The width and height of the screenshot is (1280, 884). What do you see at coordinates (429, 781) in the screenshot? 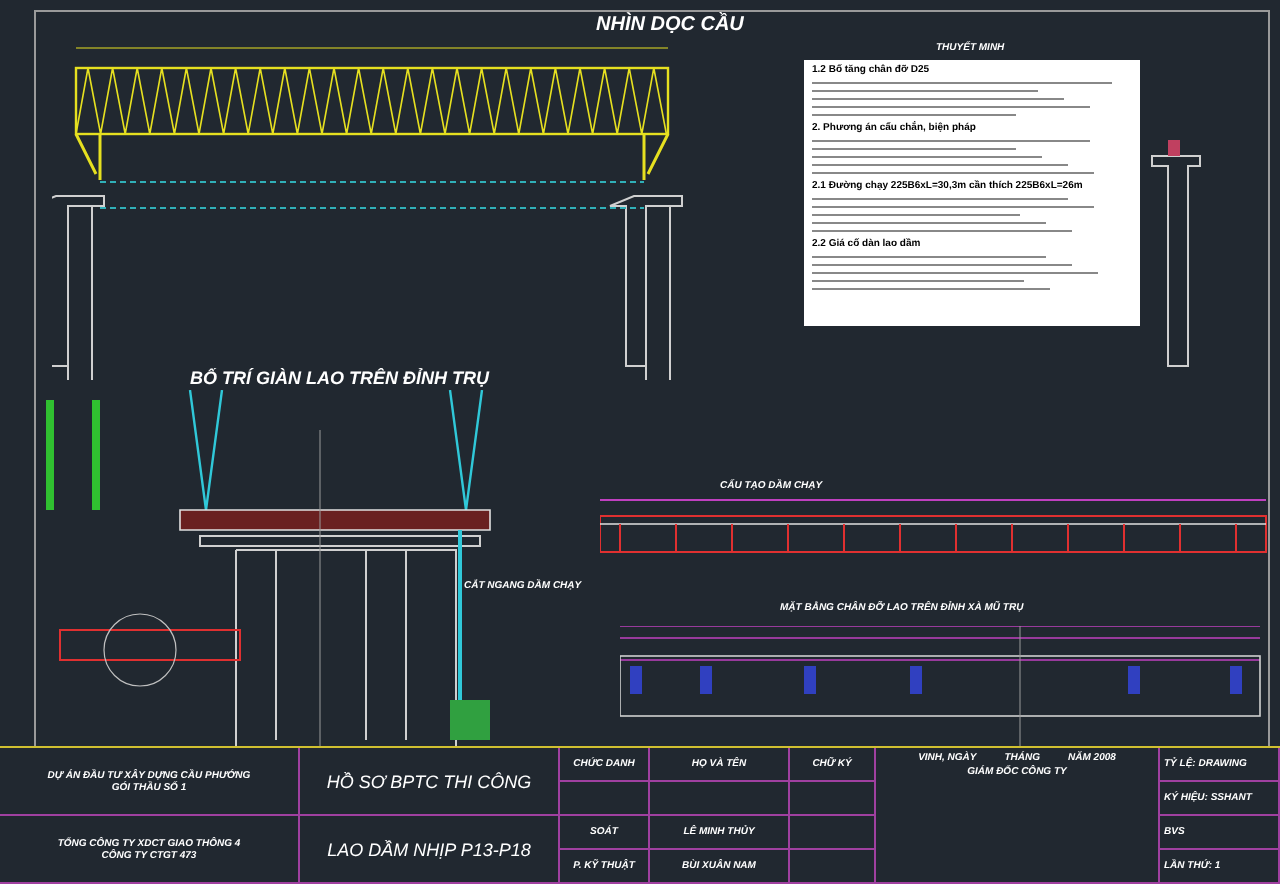
I see `document-heading: HỒ SƠ BPTC THI CÔNG` at bounding box center [429, 781].